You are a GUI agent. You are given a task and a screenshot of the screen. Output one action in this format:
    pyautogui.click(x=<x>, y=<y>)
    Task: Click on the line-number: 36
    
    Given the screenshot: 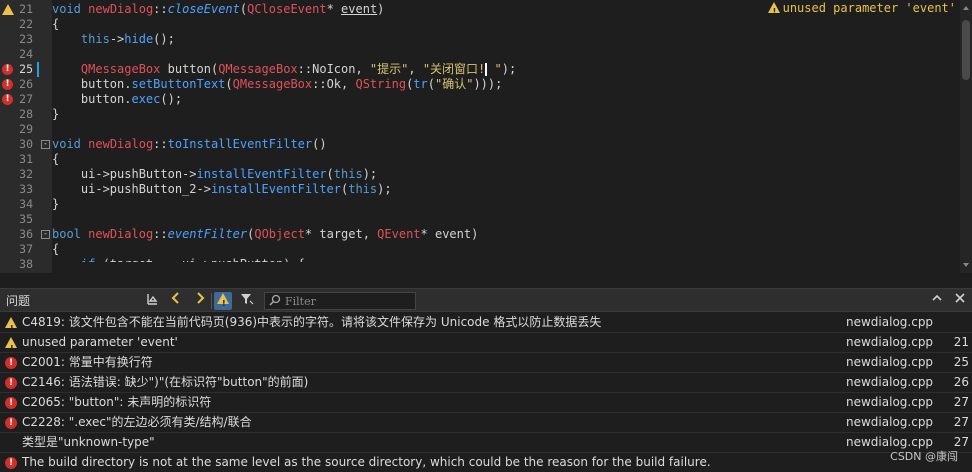 What is the action you would take?
    pyautogui.click(x=16, y=234)
    